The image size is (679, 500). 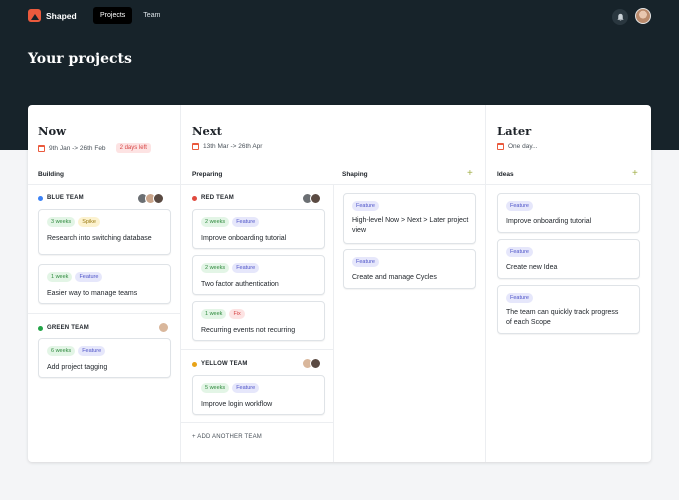 I want to click on shaped-logo-icon, so click(x=34, y=15).